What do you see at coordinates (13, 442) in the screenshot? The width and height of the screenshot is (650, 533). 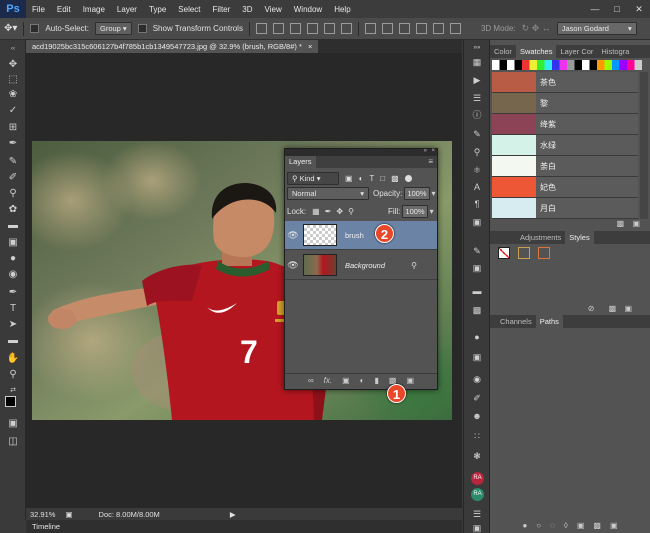 I see `screen-mode-icon: ◫` at bounding box center [13, 442].